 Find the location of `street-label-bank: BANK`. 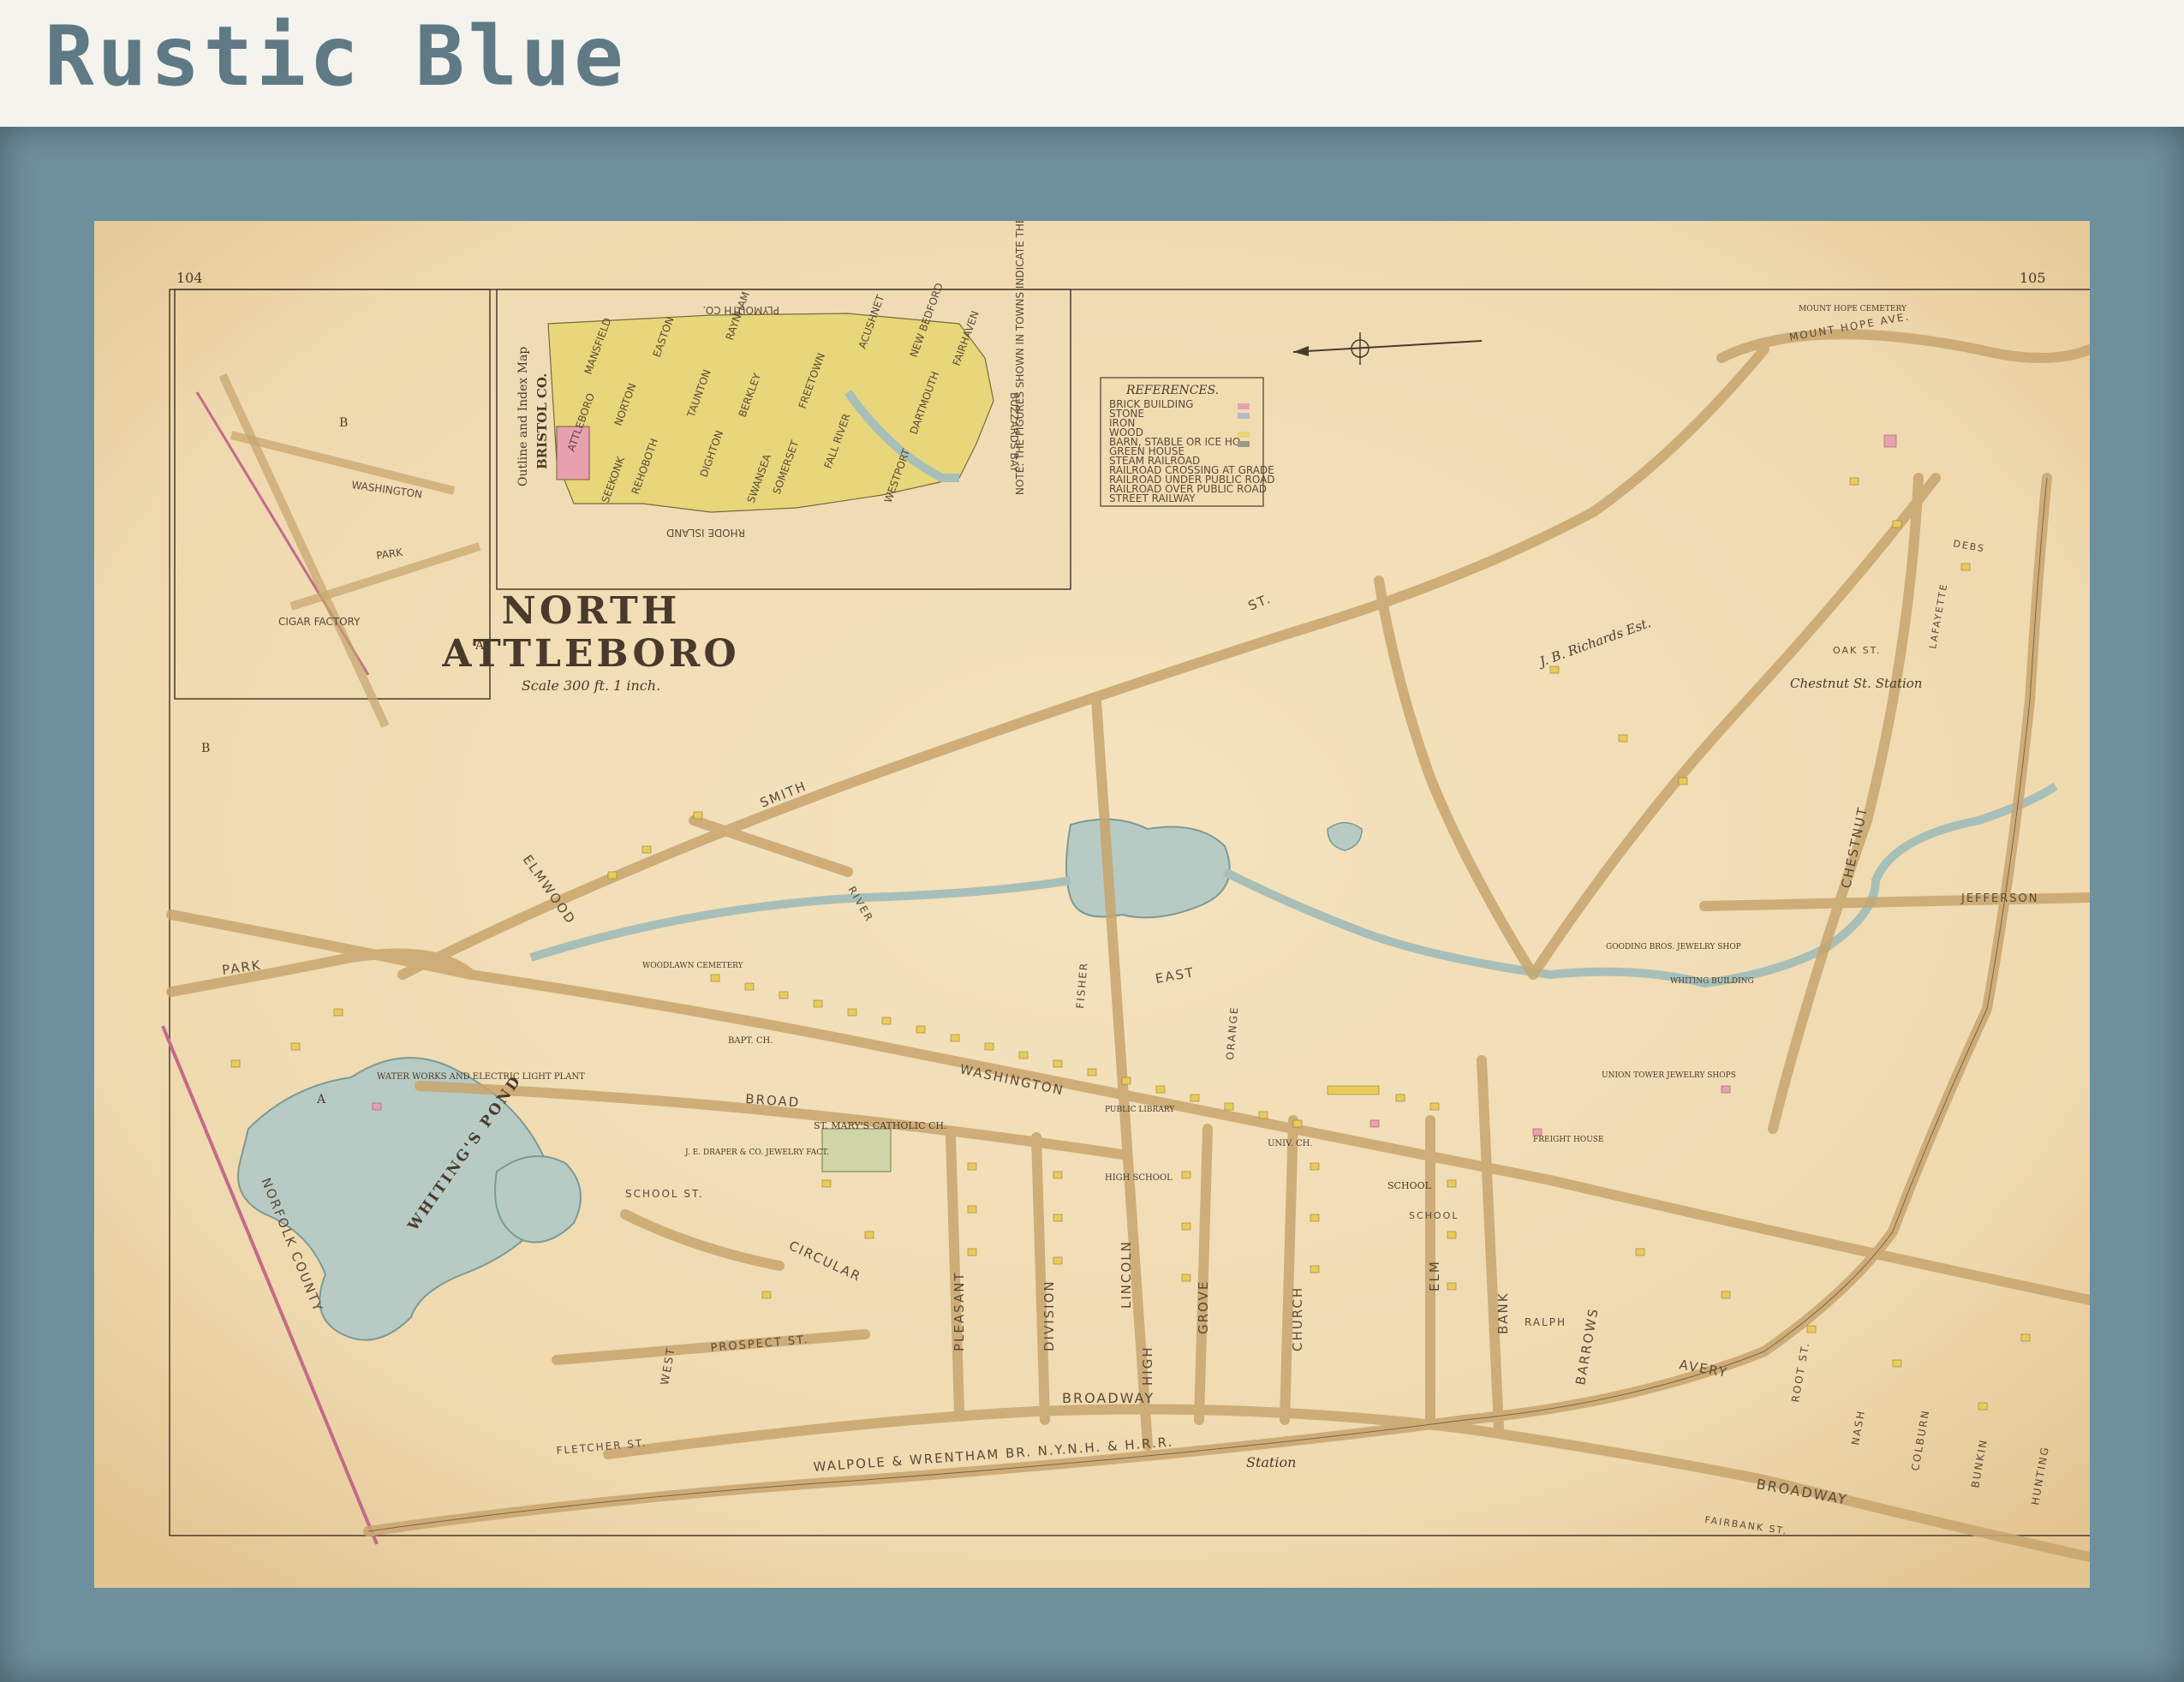

street-label-bank: BANK is located at coordinates (1503, 1312).